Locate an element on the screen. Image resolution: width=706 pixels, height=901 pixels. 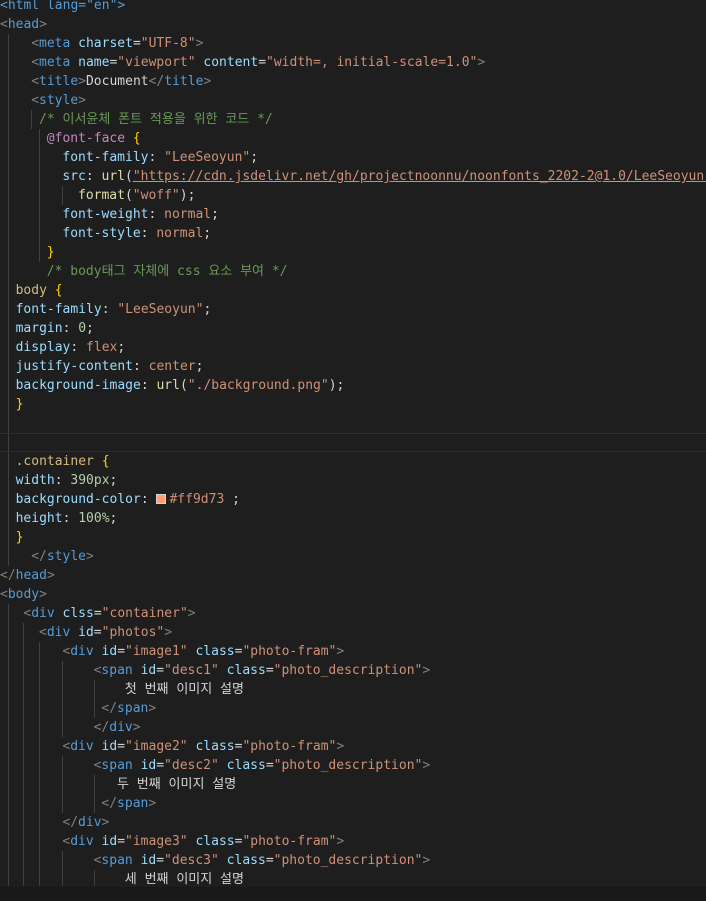
code-token: < is located at coordinates (43, 632).